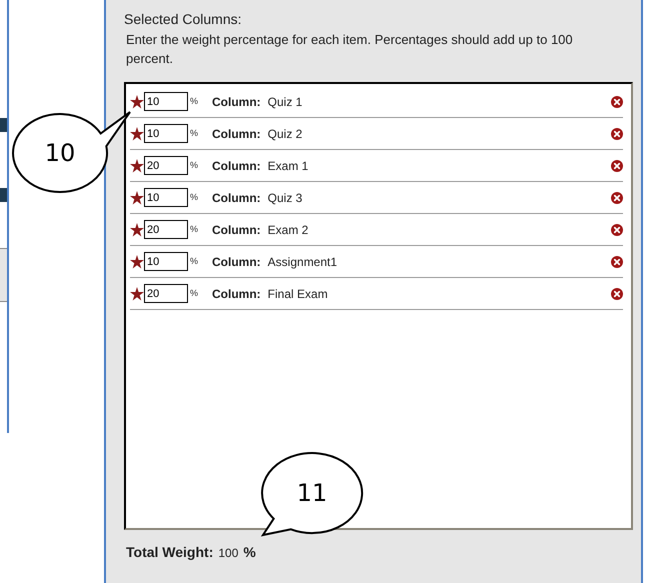 This screenshot has height=583, width=652. I want to click on callout-number: 10, so click(60, 153).